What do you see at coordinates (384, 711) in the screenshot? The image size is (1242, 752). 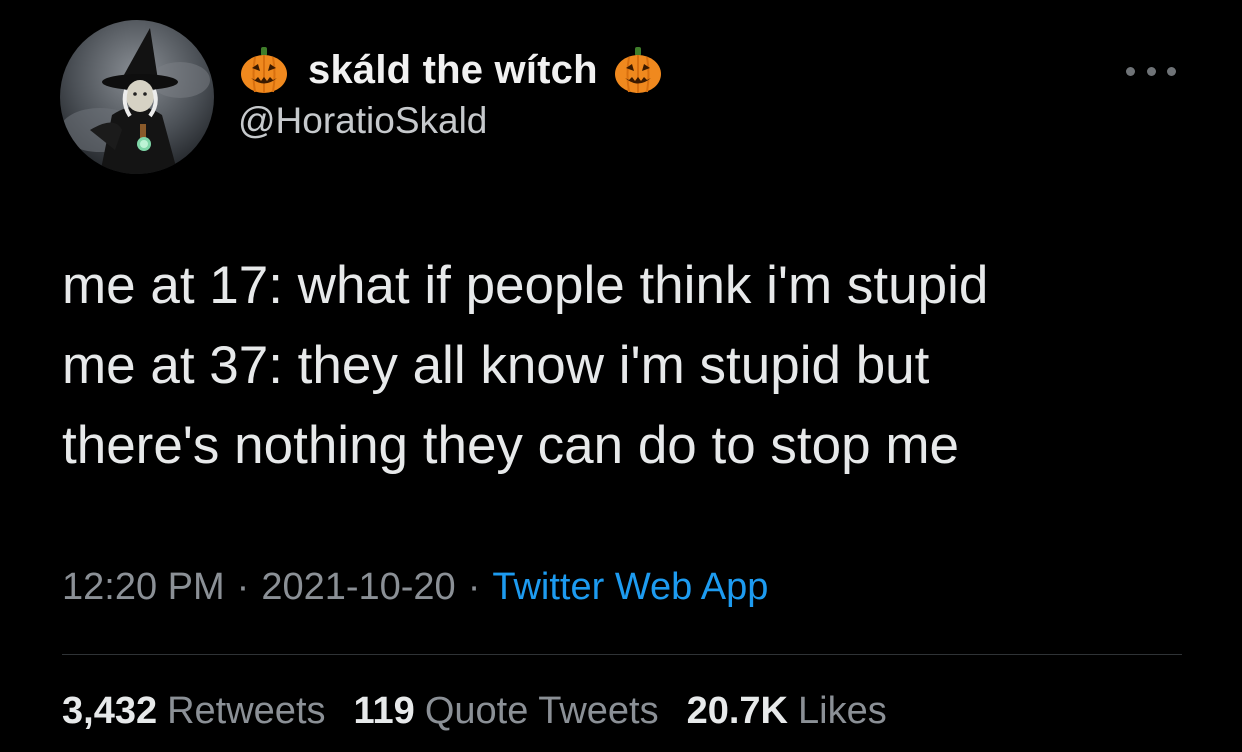 I see `quote-tweets-count: 119` at bounding box center [384, 711].